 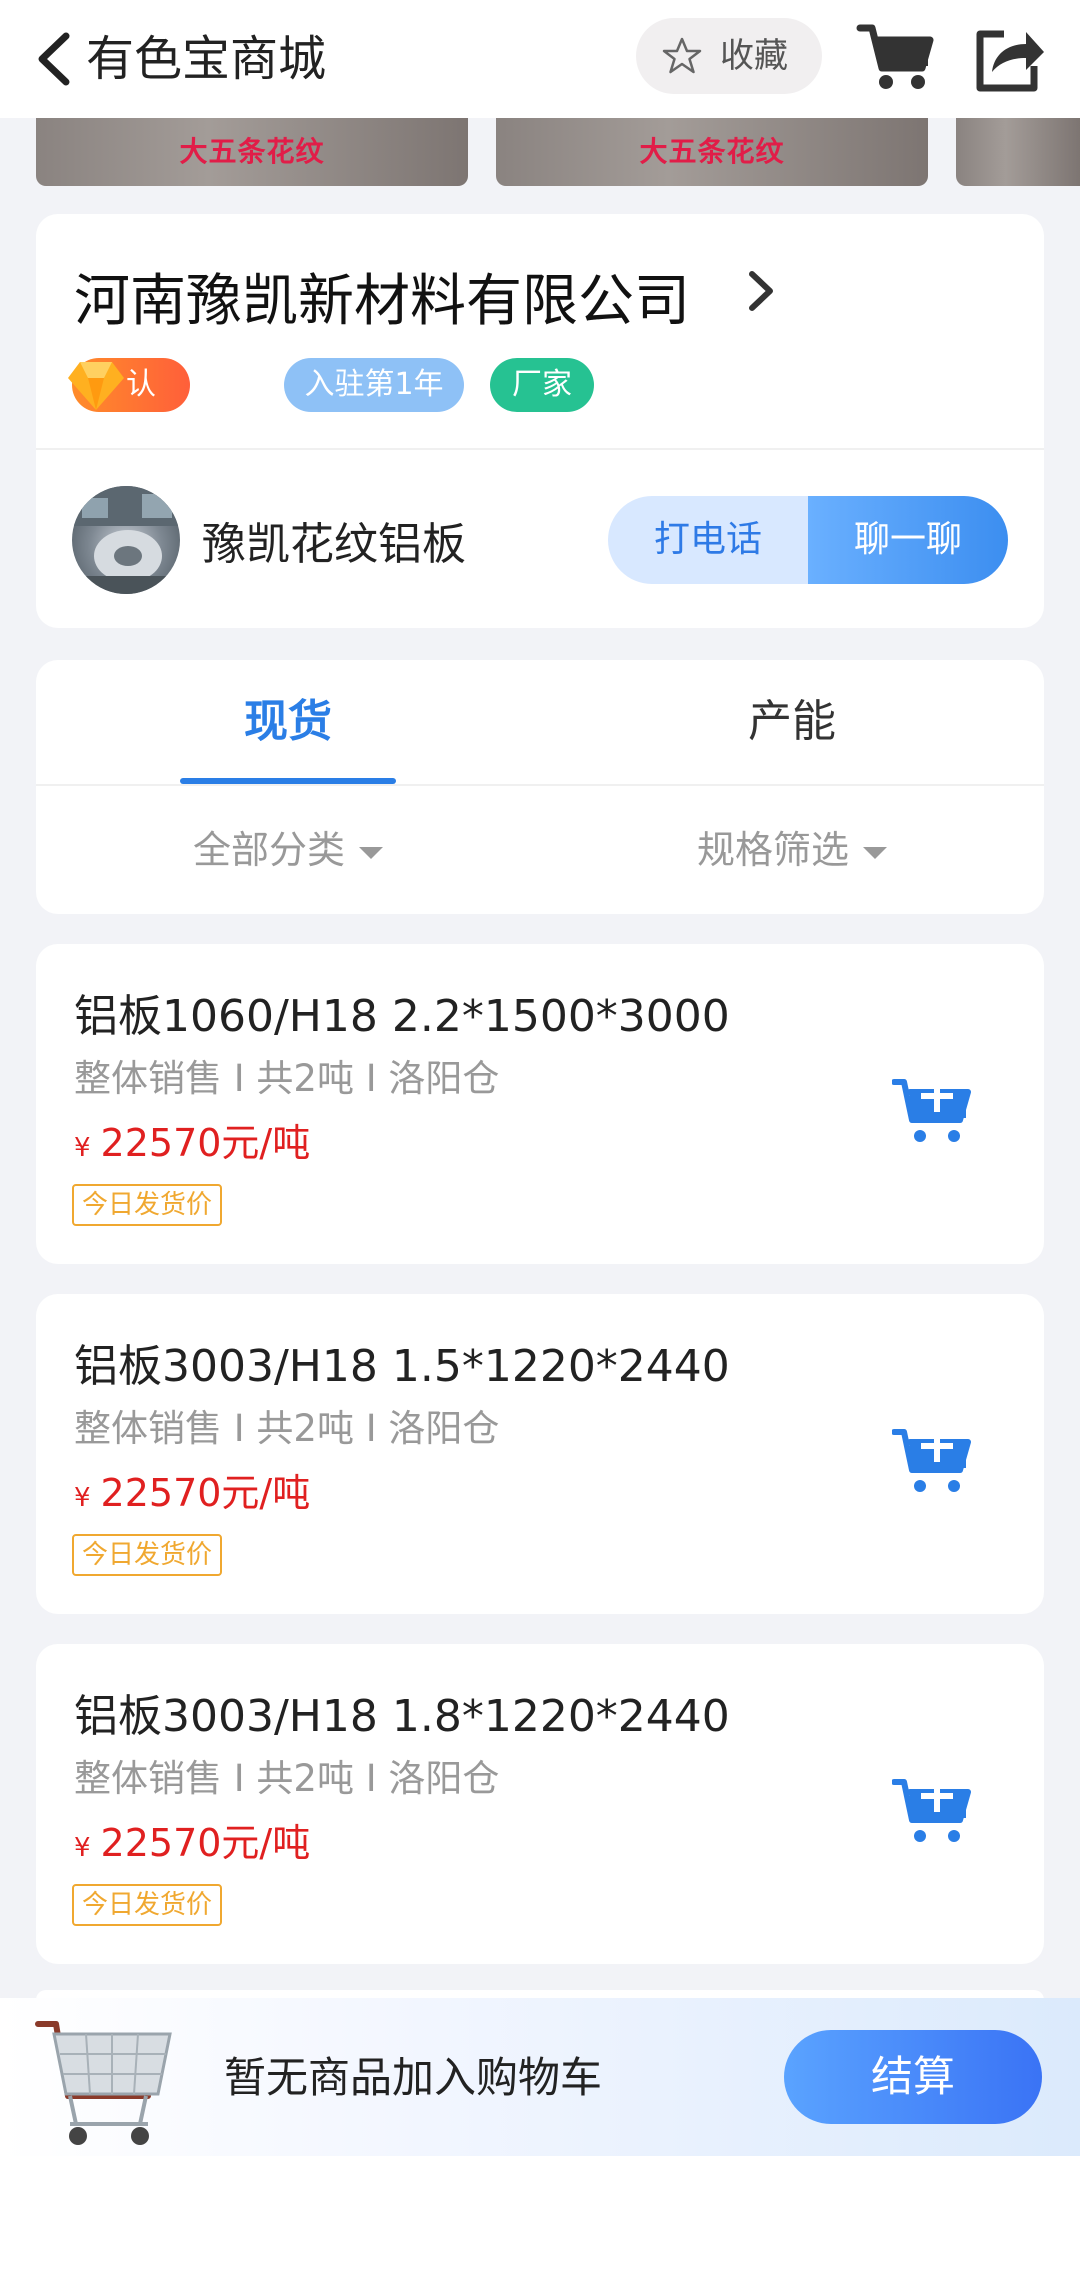 What do you see at coordinates (754, 56) in the screenshot?
I see `favorite-label: 收藏` at bounding box center [754, 56].